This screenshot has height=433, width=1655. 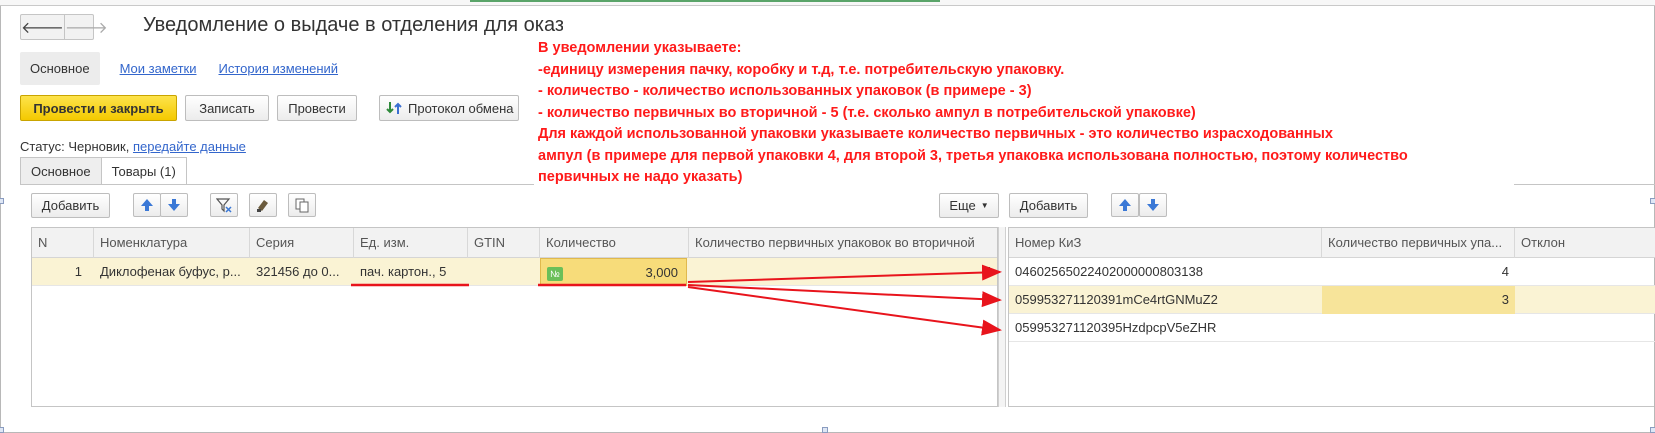 I want to click on column-header-gtin: GTIN, so click(x=504, y=243).